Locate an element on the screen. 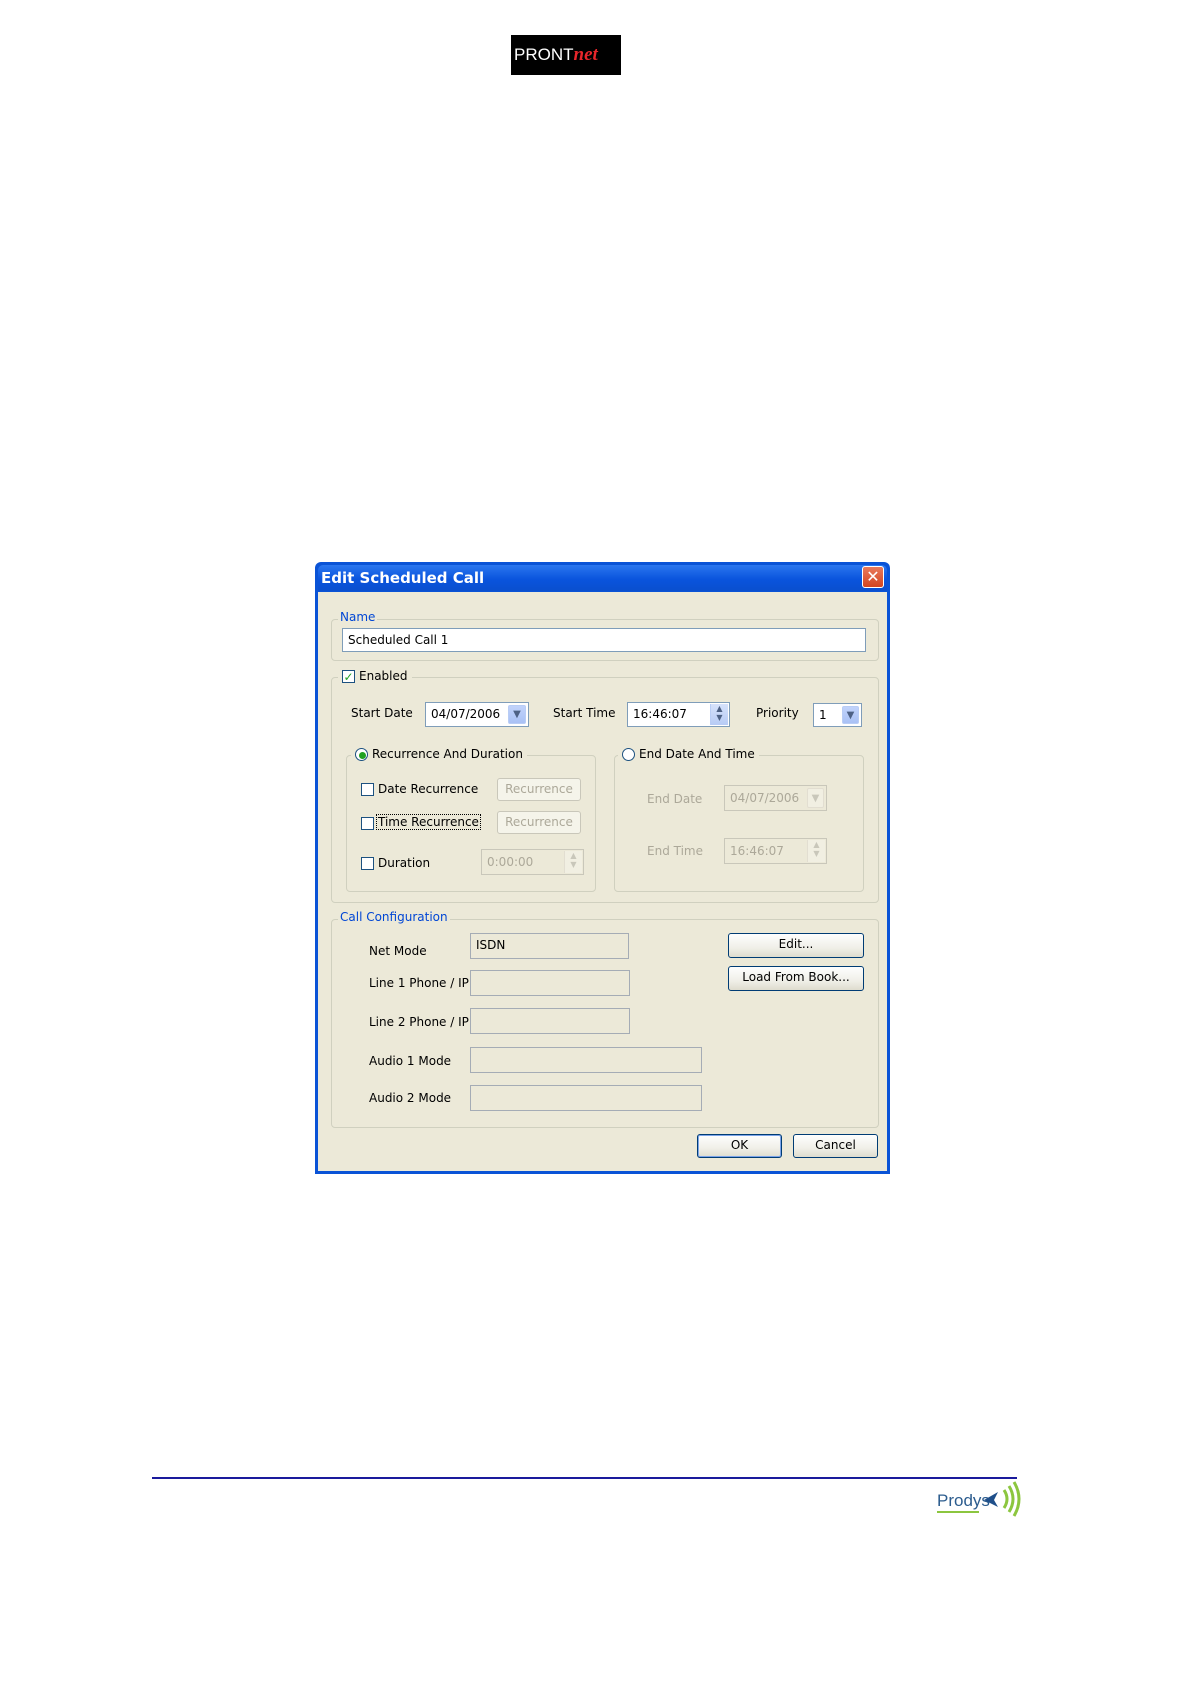  duration-spinner: 0:00:00 ▲ ▼ is located at coordinates (532, 862).